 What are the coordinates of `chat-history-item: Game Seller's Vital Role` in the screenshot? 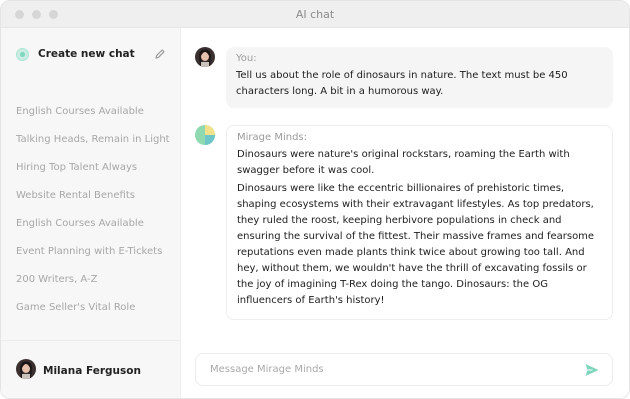 It's located at (98, 308).